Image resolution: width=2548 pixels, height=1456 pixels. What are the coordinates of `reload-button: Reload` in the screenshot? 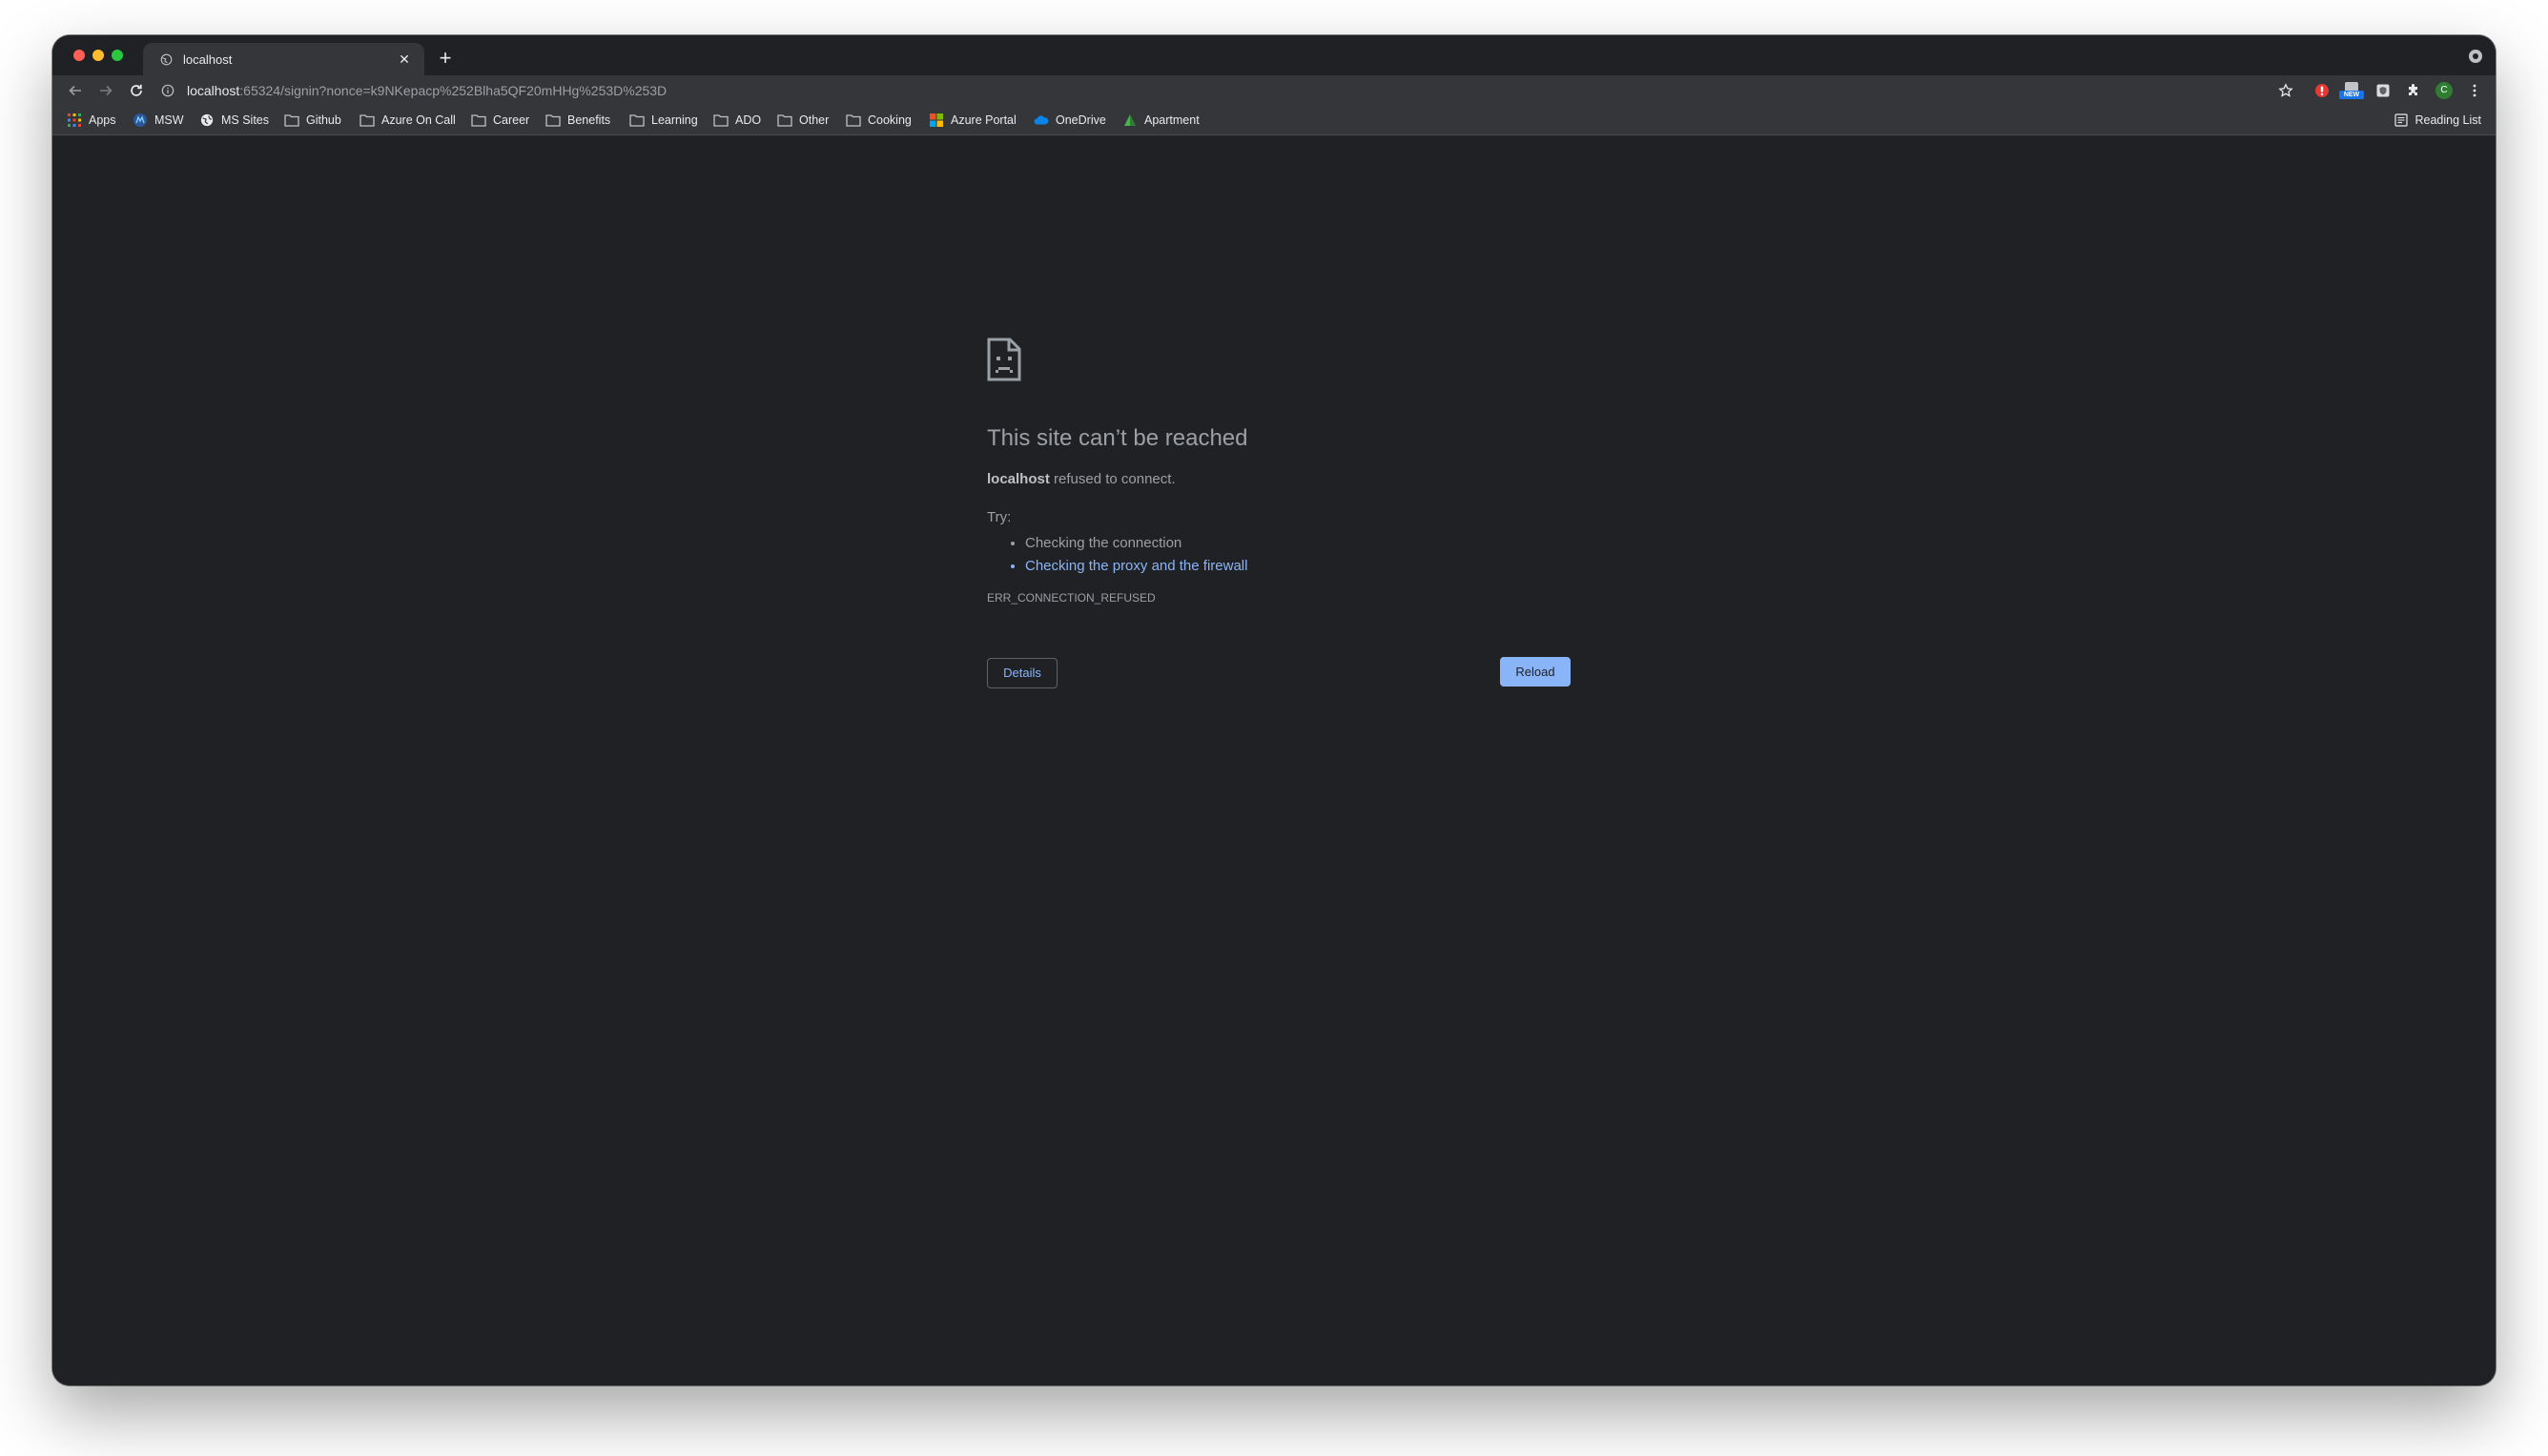 It's located at (1536, 672).